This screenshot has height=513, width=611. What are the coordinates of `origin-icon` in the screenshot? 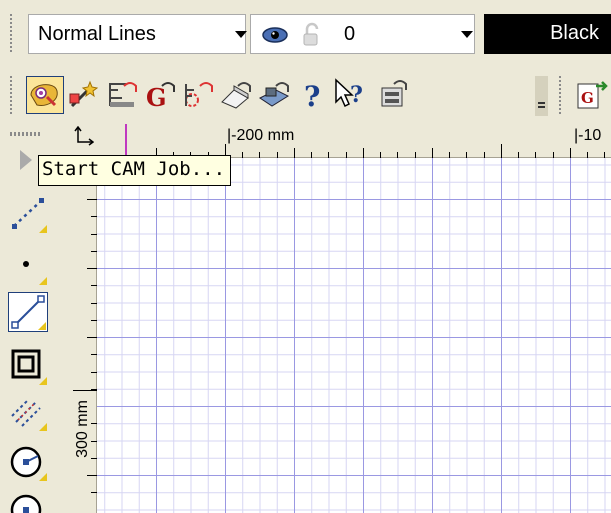 It's located at (84, 136).